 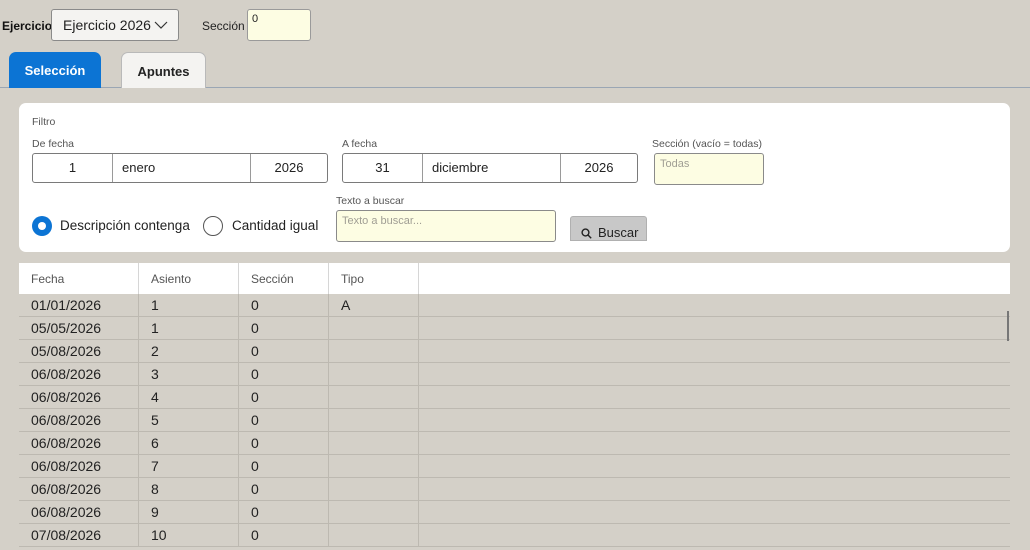 I want to click on column-header-fecha: Fecha, so click(x=79, y=278).